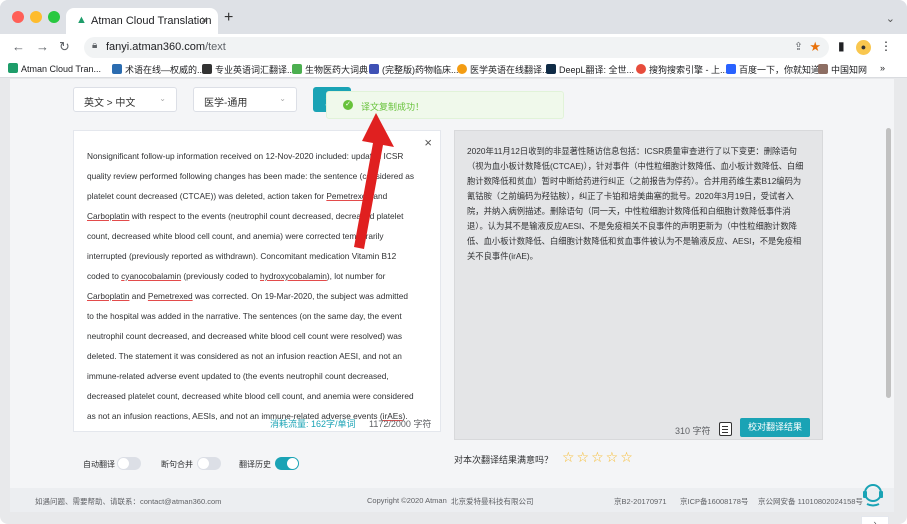  What do you see at coordinates (151, 21) in the screenshot?
I see `tab-title: Atman Cloud Translation` at bounding box center [151, 21].